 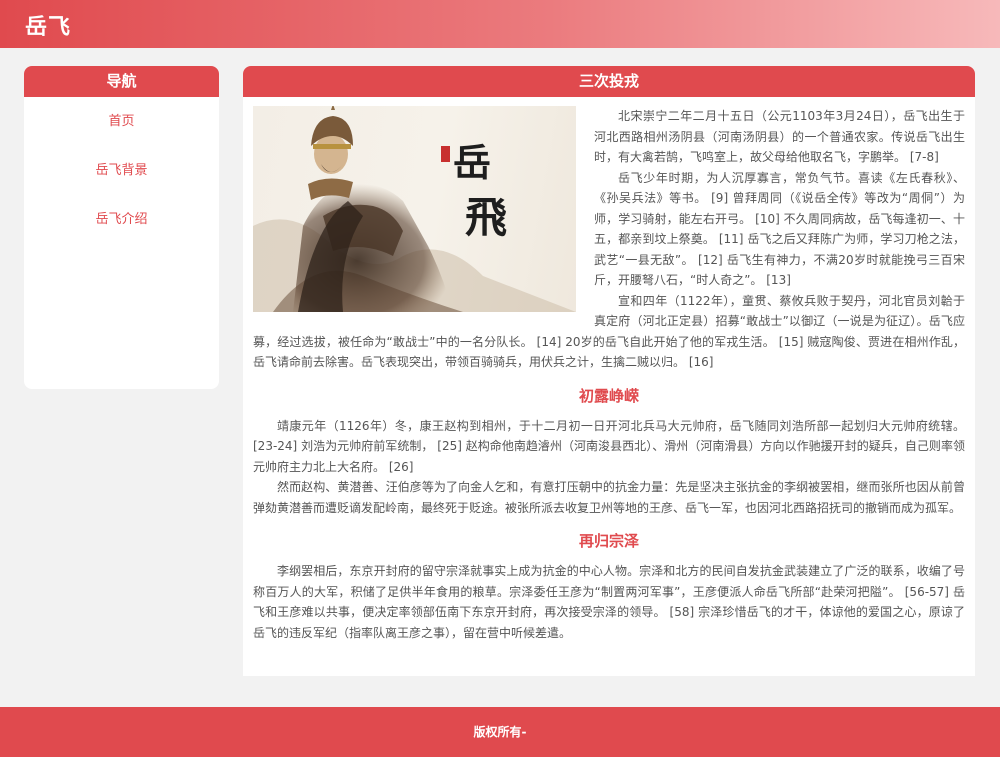 What do you see at coordinates (445, 154) in the screenshot?
I see `seal-icon` at bounding box center [445, 154].